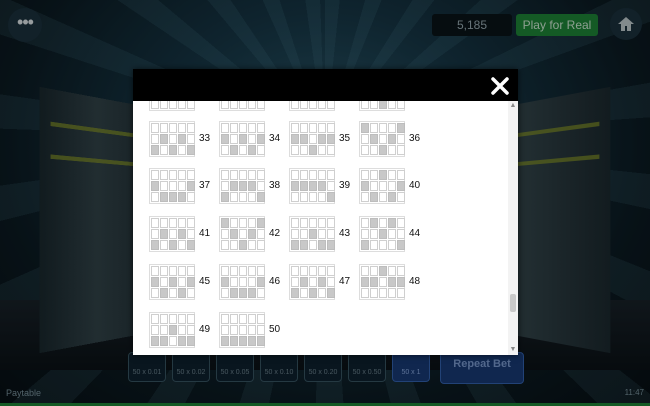  I want to click on scroll-down-icon: ▼, so click(513, 350).